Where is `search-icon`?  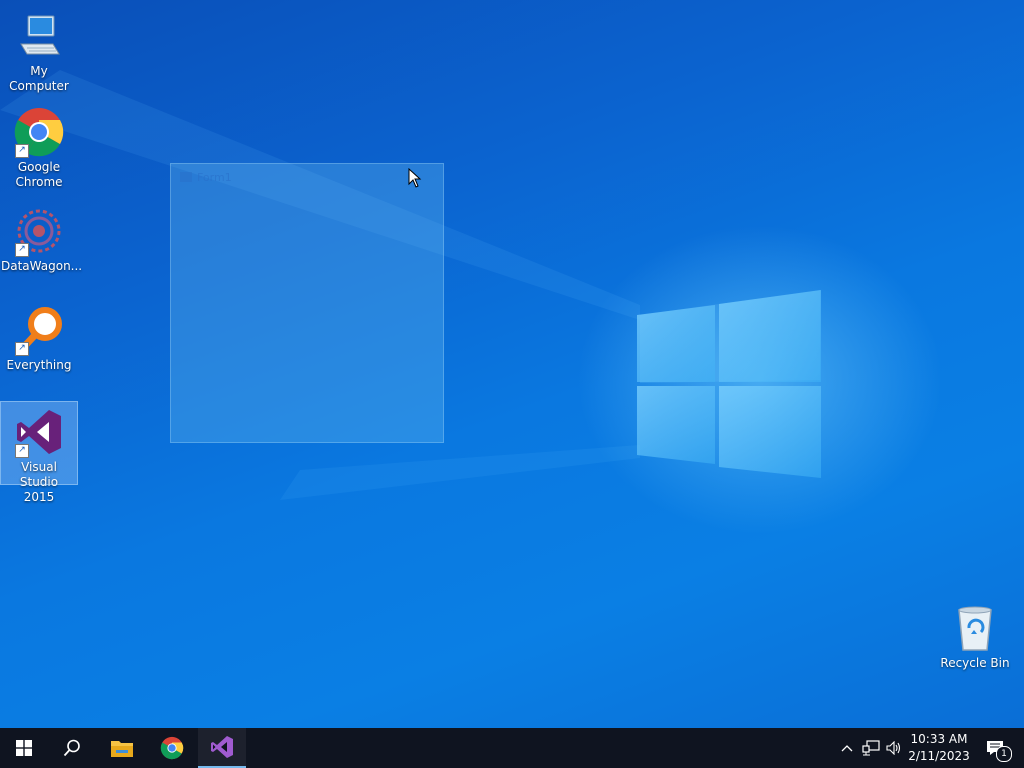 search-icon is located at coordinates (71, 748).